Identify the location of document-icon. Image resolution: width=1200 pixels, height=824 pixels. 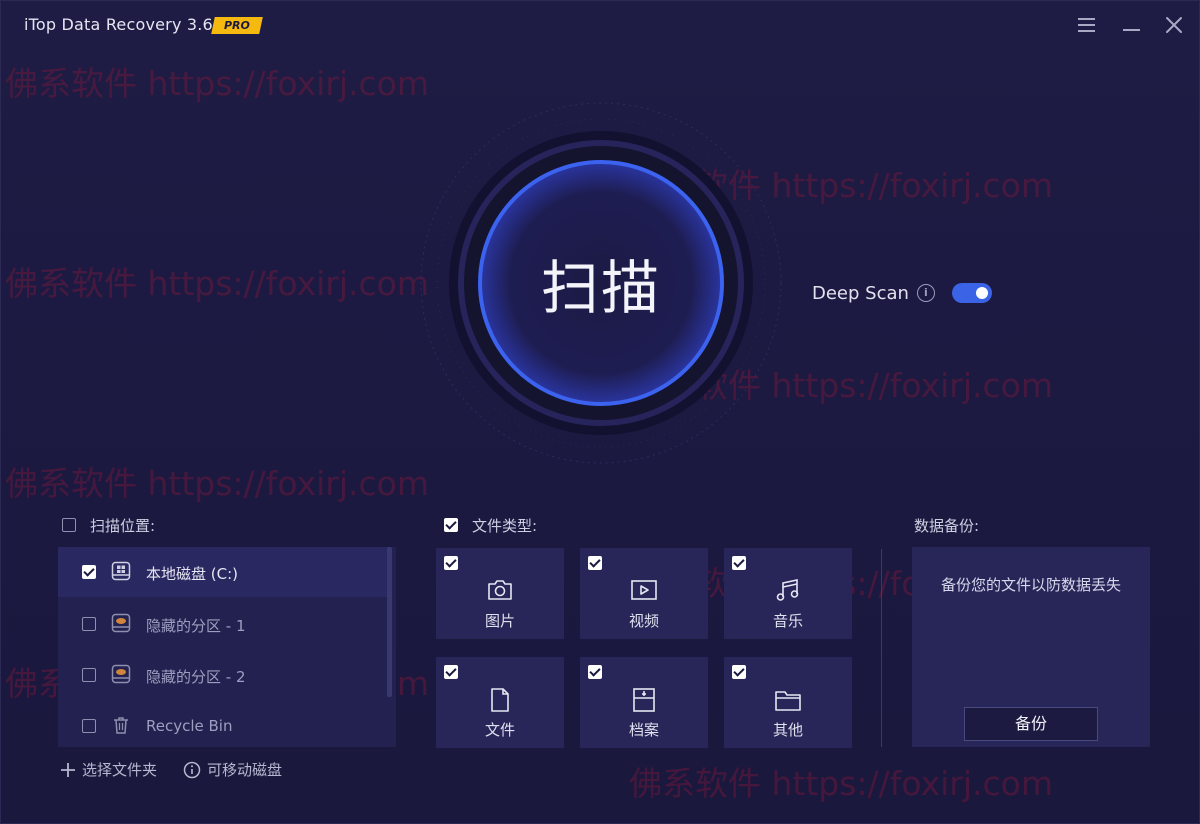
(500, 700).